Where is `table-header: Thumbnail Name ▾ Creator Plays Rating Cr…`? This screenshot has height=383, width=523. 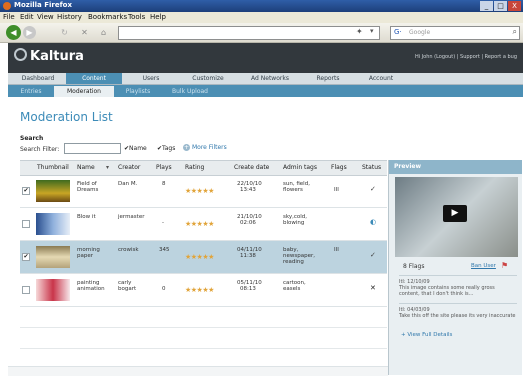 table-header: Thumbnail Name ▾ Creator Plays Rating Cr… is located at coordinates (203, 168).